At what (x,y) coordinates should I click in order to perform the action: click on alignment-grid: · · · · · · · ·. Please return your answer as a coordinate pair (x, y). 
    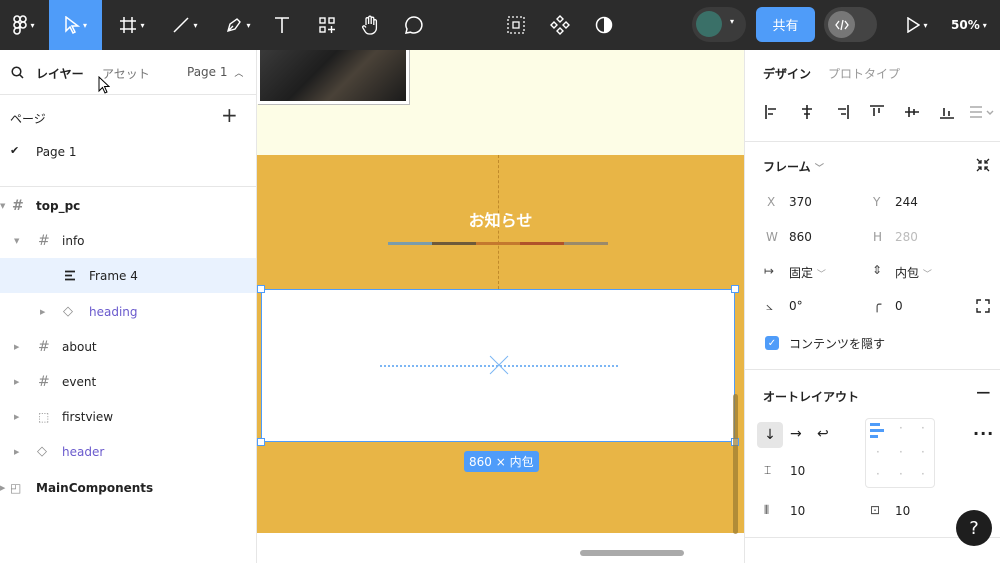
    Looking at the image, I should click on (900, 453).